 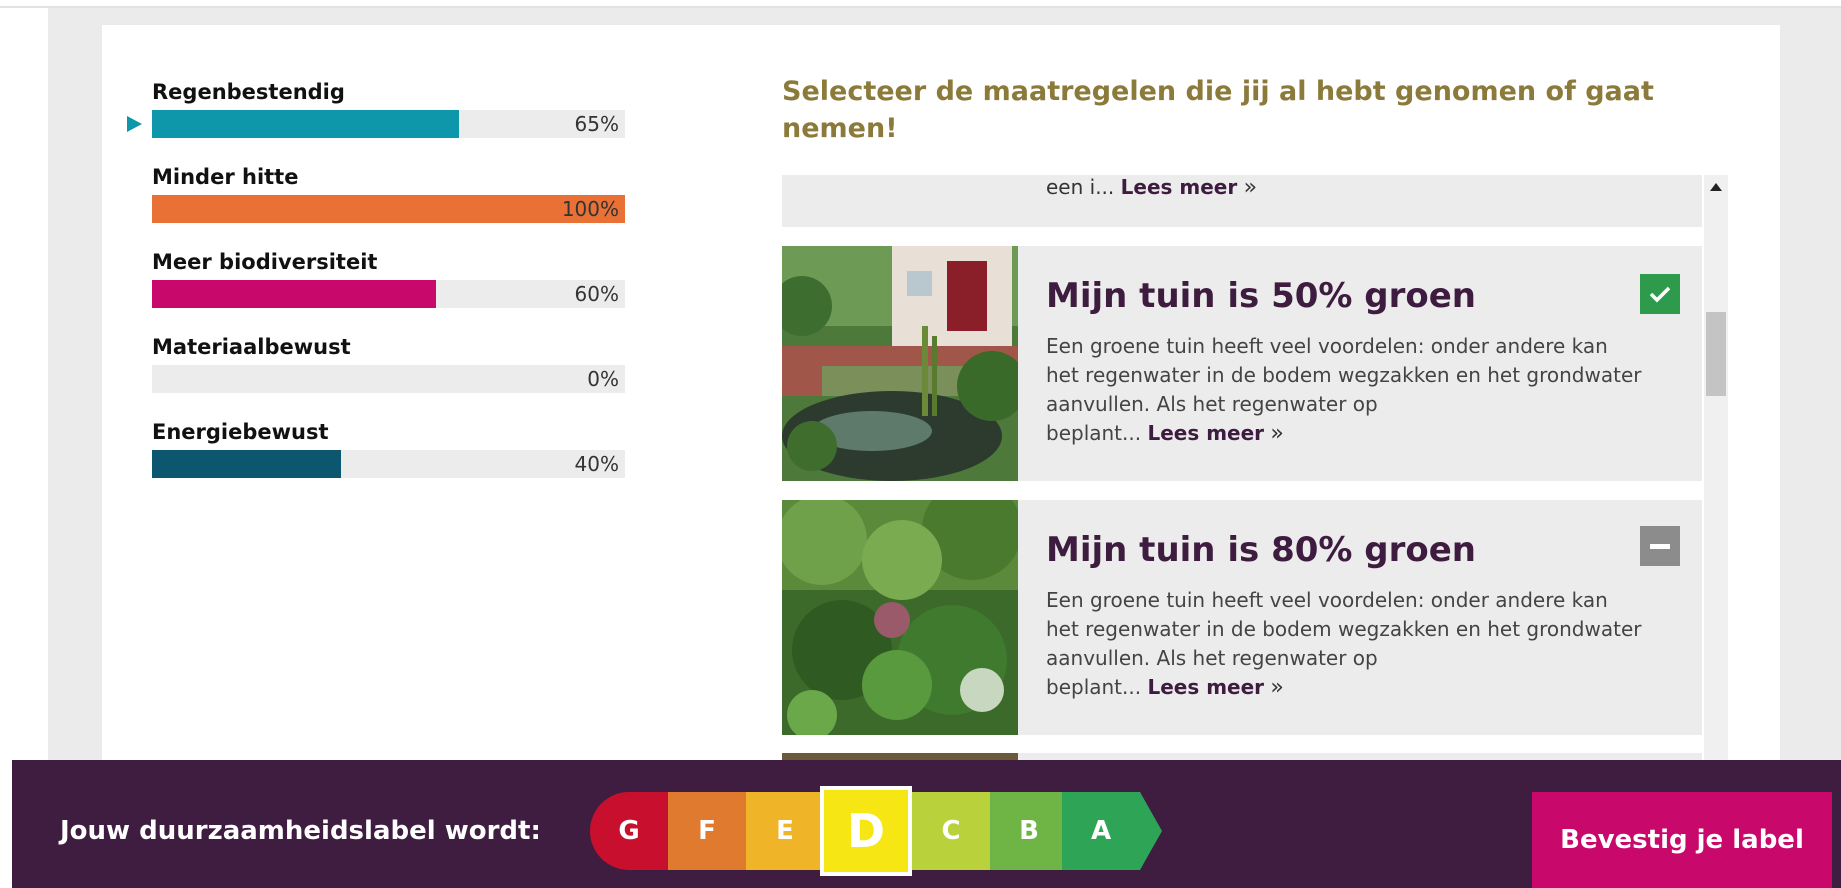 I want to click on progress-percent: 0%, so click(x=603, y=379).